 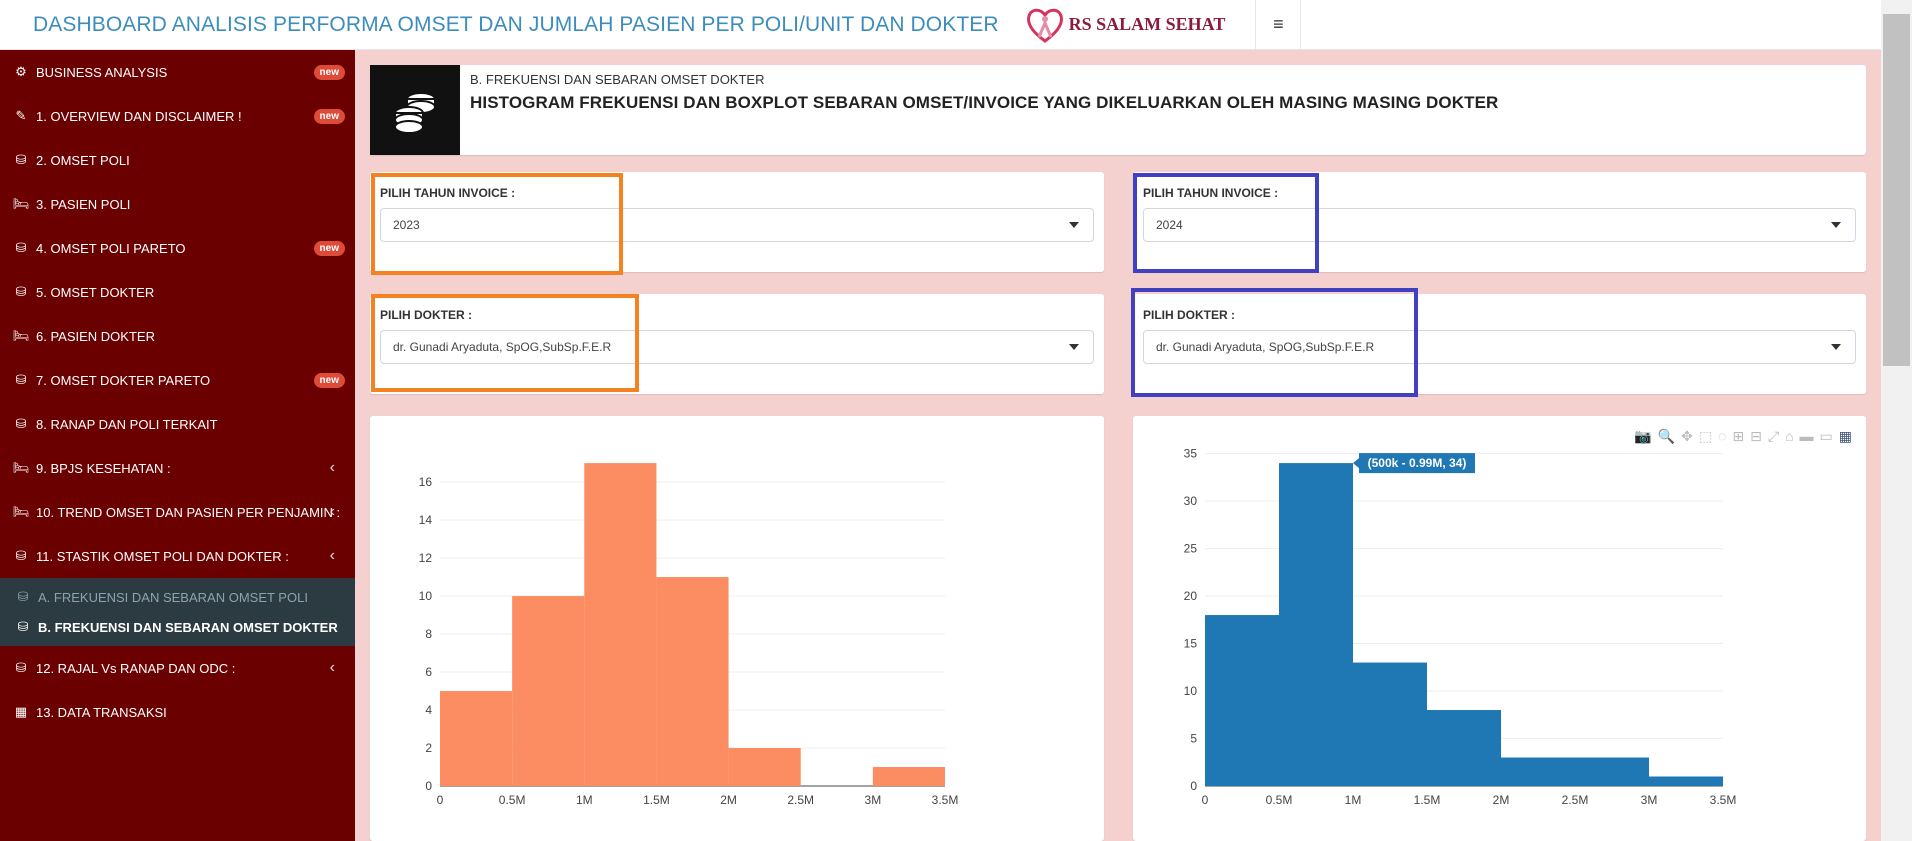 I want to click on sidebar-item: 🛏 6. PASIEN DOKTER, so click(x=177, y=336).